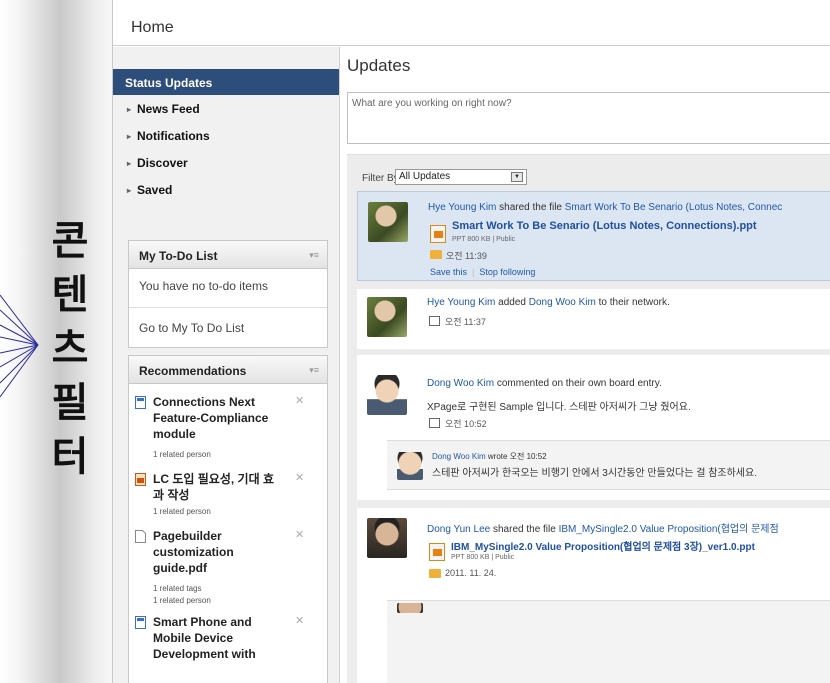 This screenshot has width=830, height=683. I want to click on entry-actions: Save this | Stop following, so click(482, 272).